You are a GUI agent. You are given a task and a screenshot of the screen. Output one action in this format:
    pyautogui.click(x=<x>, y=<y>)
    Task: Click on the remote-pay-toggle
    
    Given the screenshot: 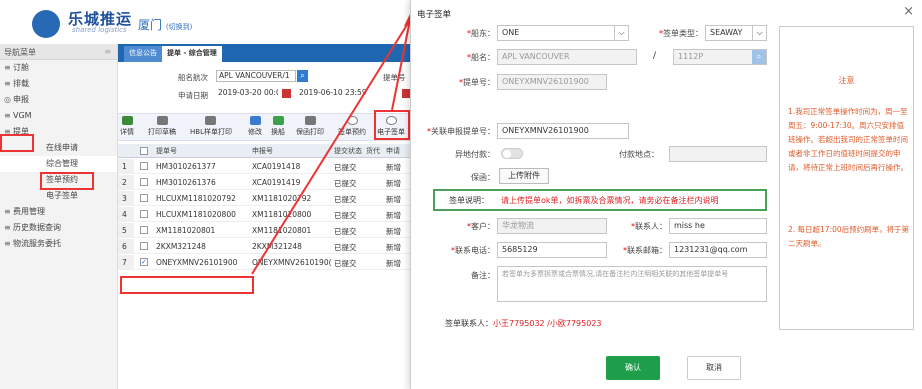 What is the action you would take?
    pyautogui.click(x=512, y=153)
    